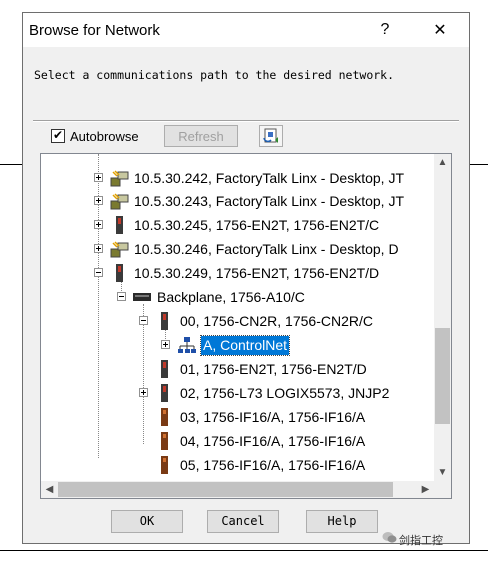 The height and width of the screenshot is (562, 488). I want to click on tree-item-label: 02, 1756-L73 LOGIX5573, JNJP2, so click(285, 393).